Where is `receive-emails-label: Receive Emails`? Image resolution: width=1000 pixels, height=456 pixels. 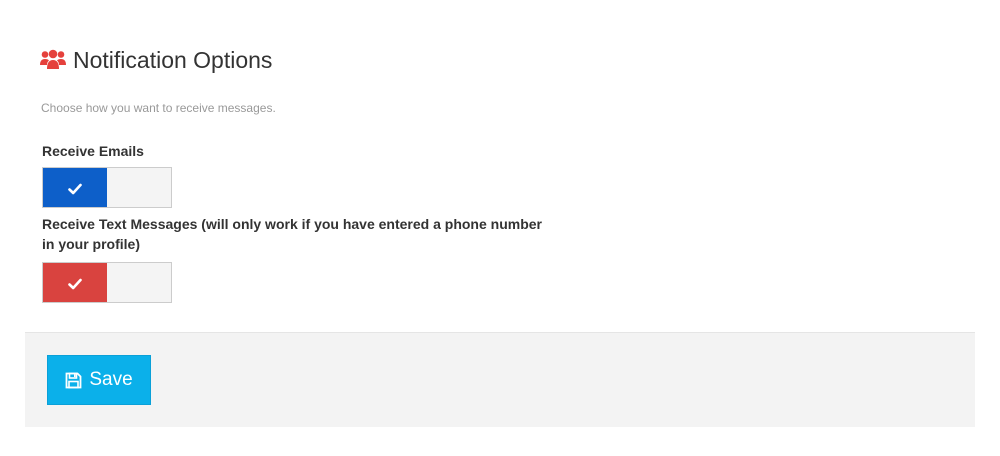 receive-emails-label: Receive Emails is located at coordinates (93, 151).